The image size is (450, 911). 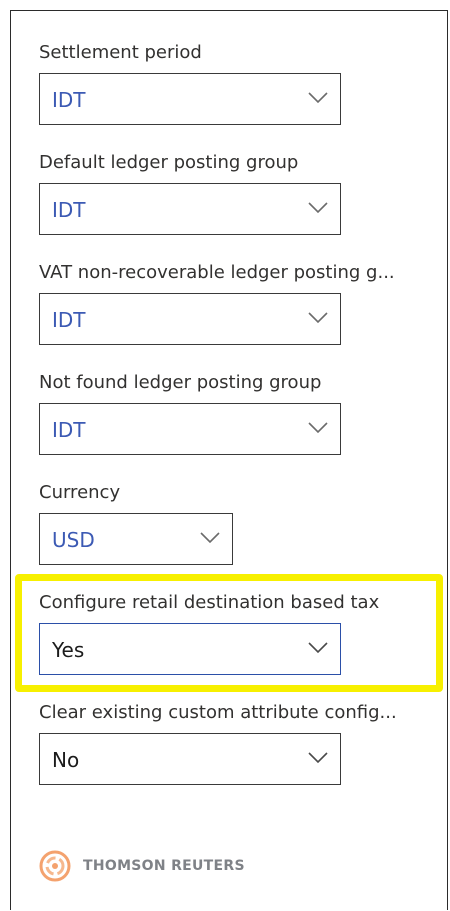 What do you see at coordinates (66, 760) in the screenshot?
I see `clear-existing-custom-attribute-config-value: No` at bounding box center [66, 760].